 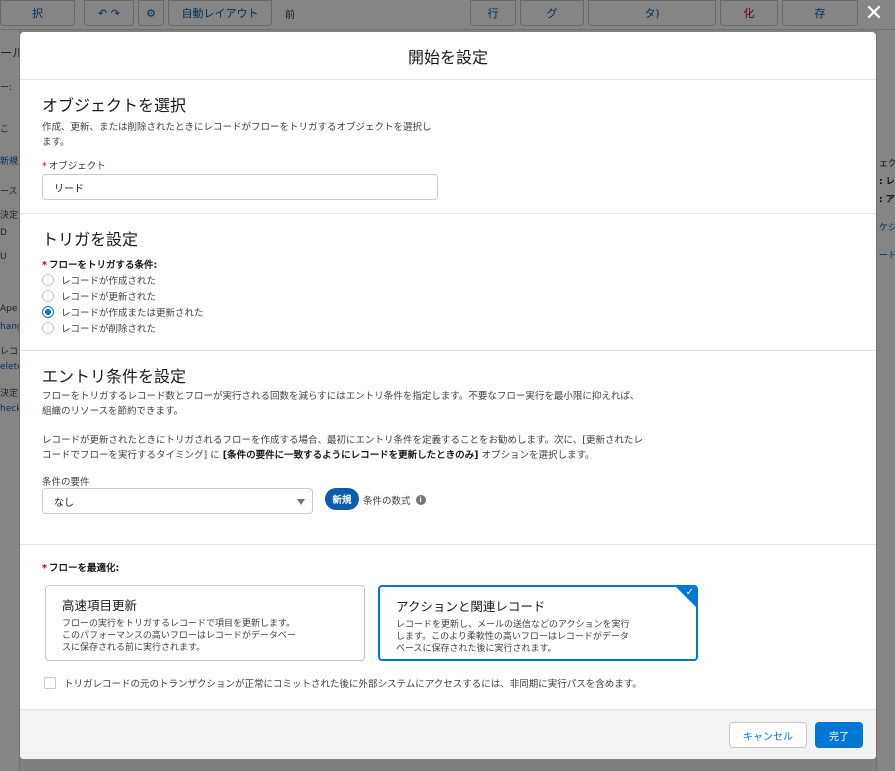 I want to click on entry-section-title: エントリ条件を設定, so click(x=114, y=376).